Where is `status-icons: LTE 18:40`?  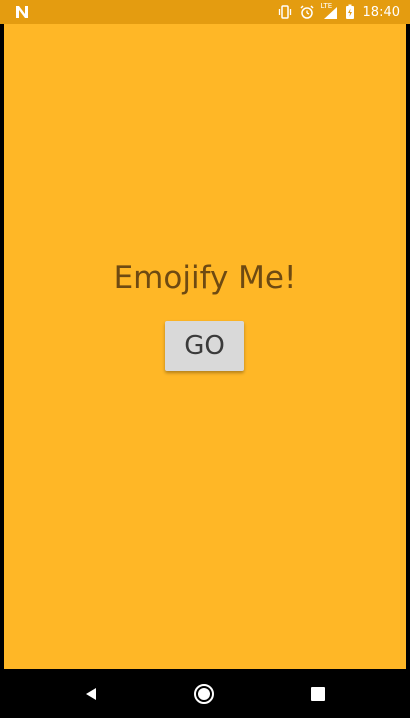 status-icons: LTE 18:40 is located at coordinates (338, 12).